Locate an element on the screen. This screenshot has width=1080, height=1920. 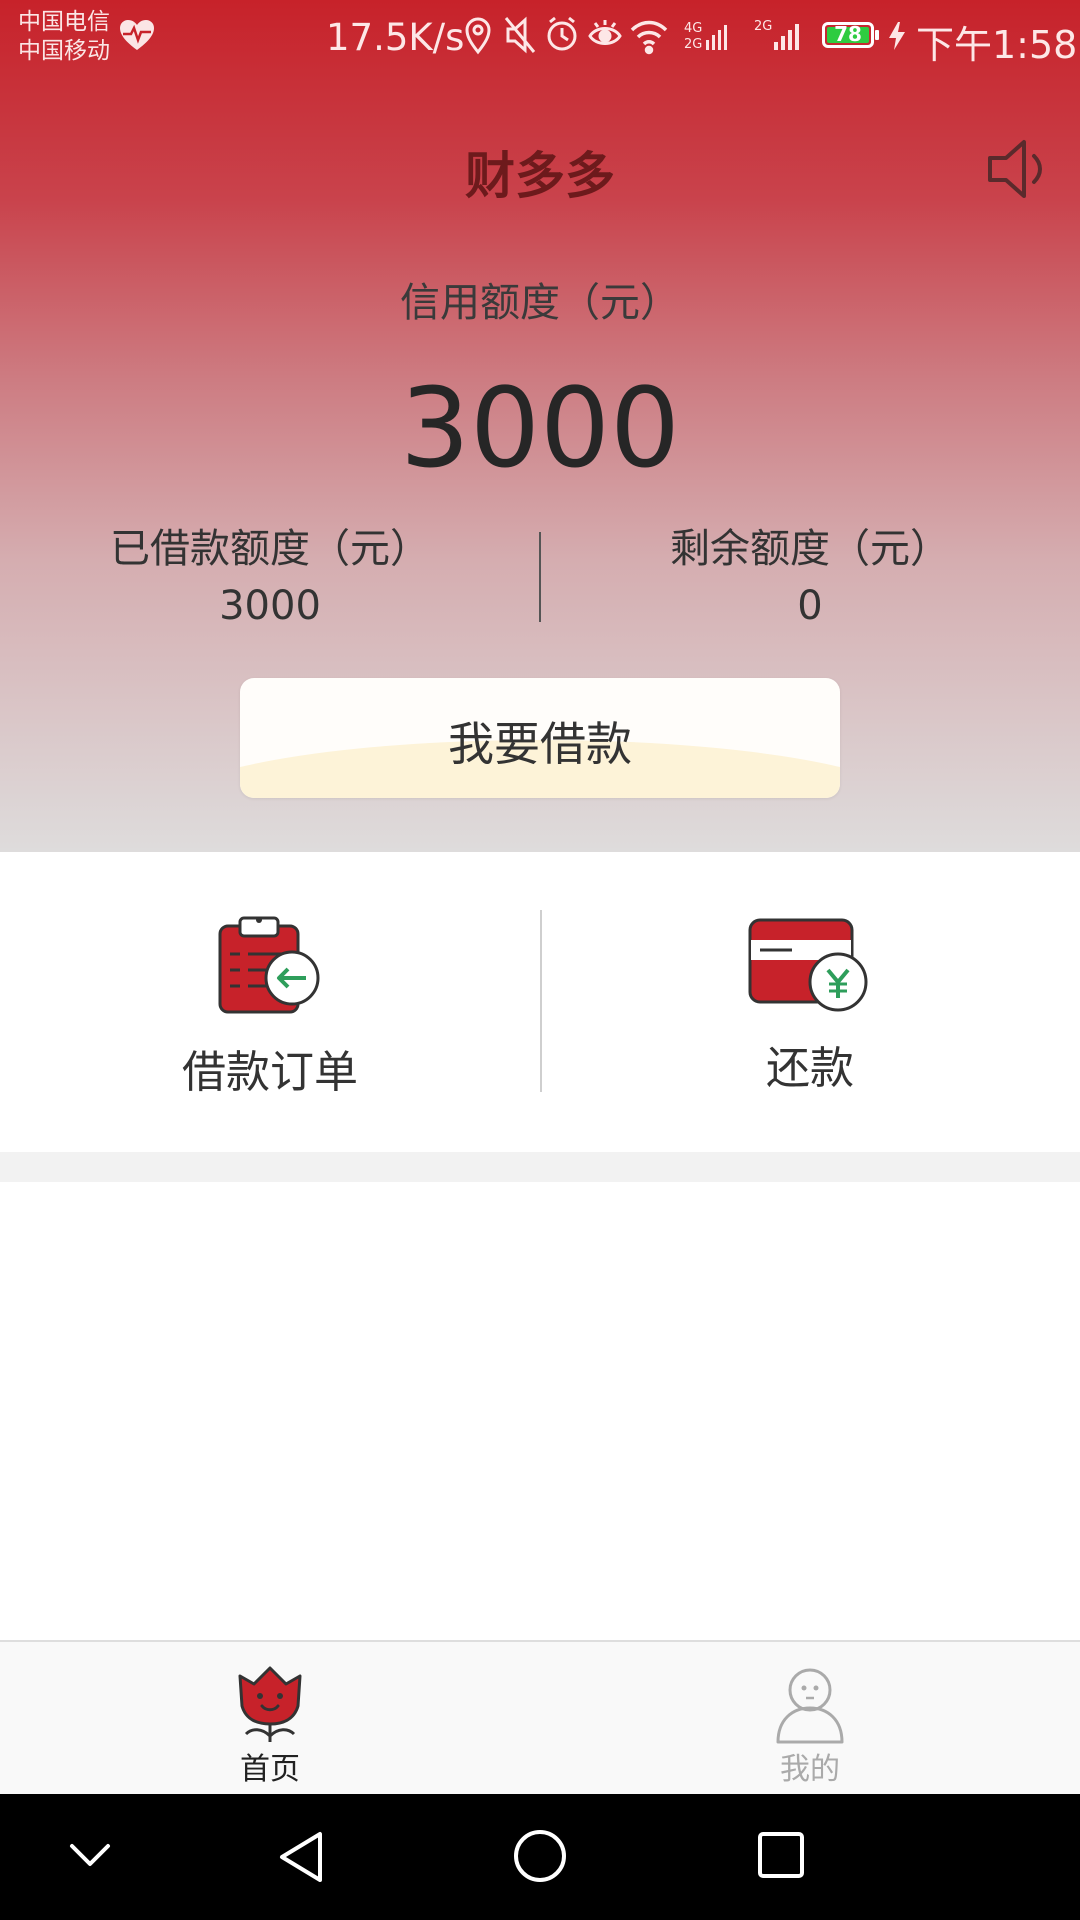
clipboard-return-icon is located at coordinates (269, 965).